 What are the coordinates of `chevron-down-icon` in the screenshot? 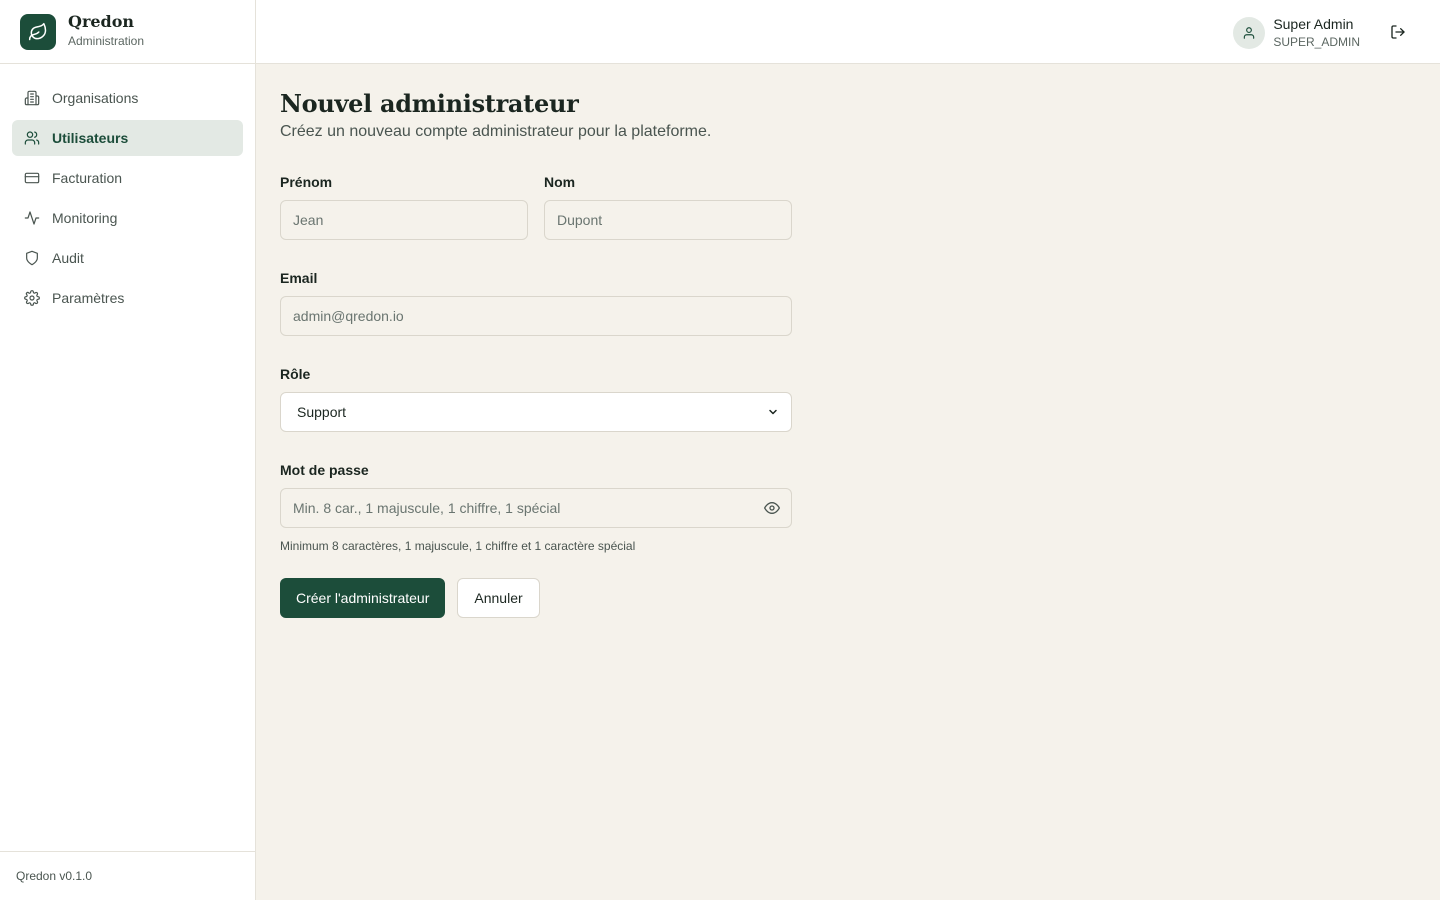 It's located at (773, 412).